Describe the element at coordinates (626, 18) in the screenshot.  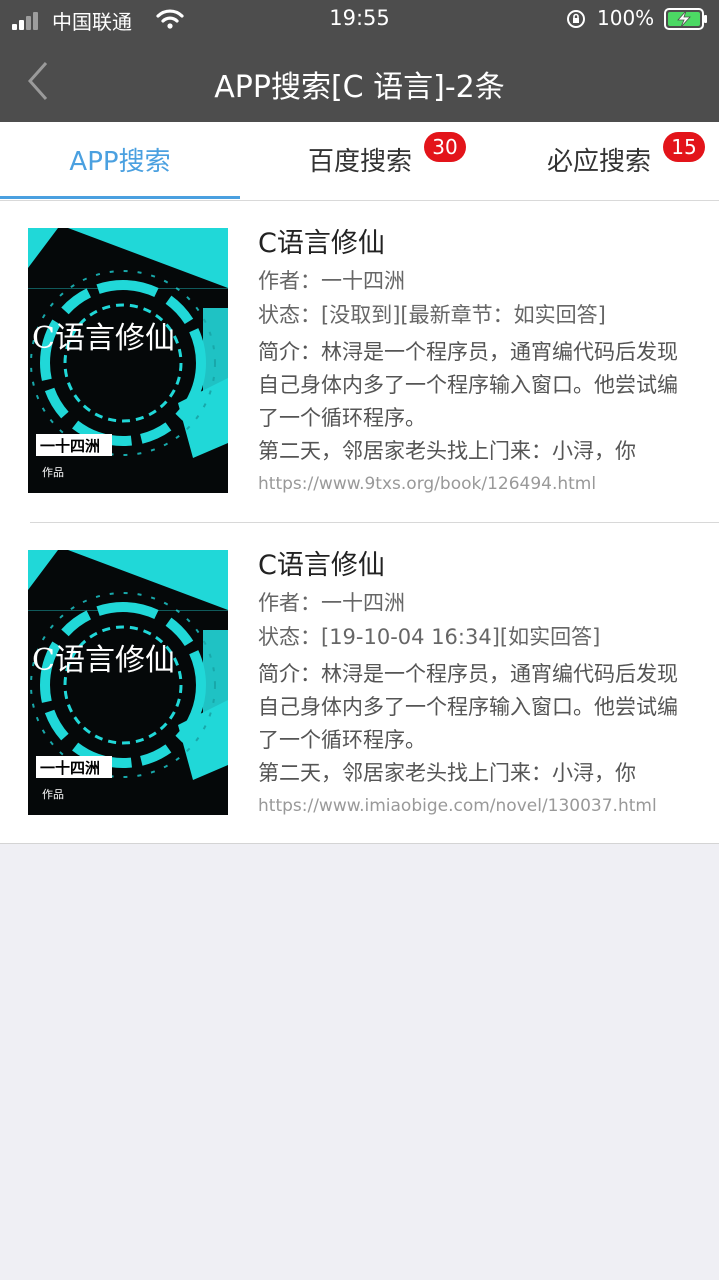
I see `battery-percent: 100%` at that location.